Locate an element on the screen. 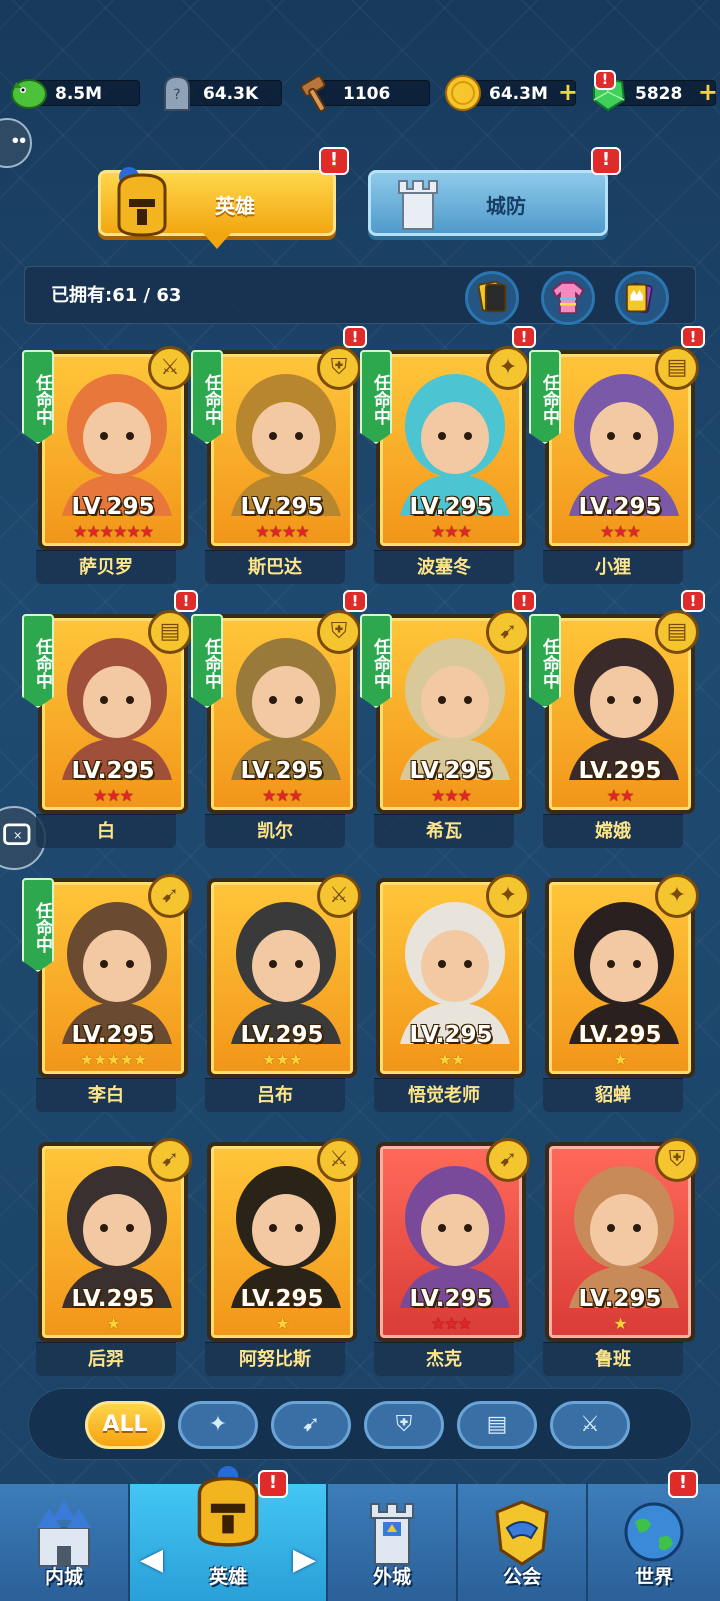 This screenshot has height=1601, width=720. hero-name: 吕布 is located at coordinates (275, 1095).